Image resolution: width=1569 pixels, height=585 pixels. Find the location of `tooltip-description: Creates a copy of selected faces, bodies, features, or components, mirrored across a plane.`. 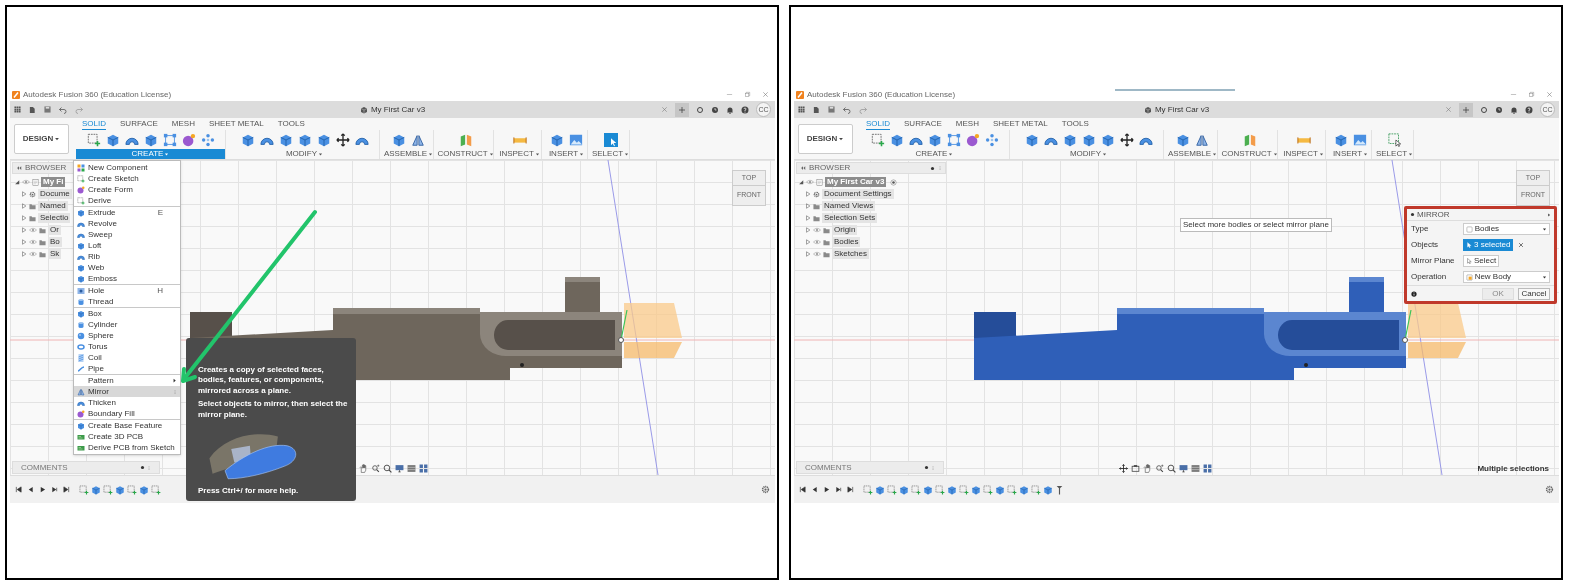

tooltip-description: Creates a copy of selected faces, bodies, features, or components, mirrored across a plane. is located at coordinates (261, 381).